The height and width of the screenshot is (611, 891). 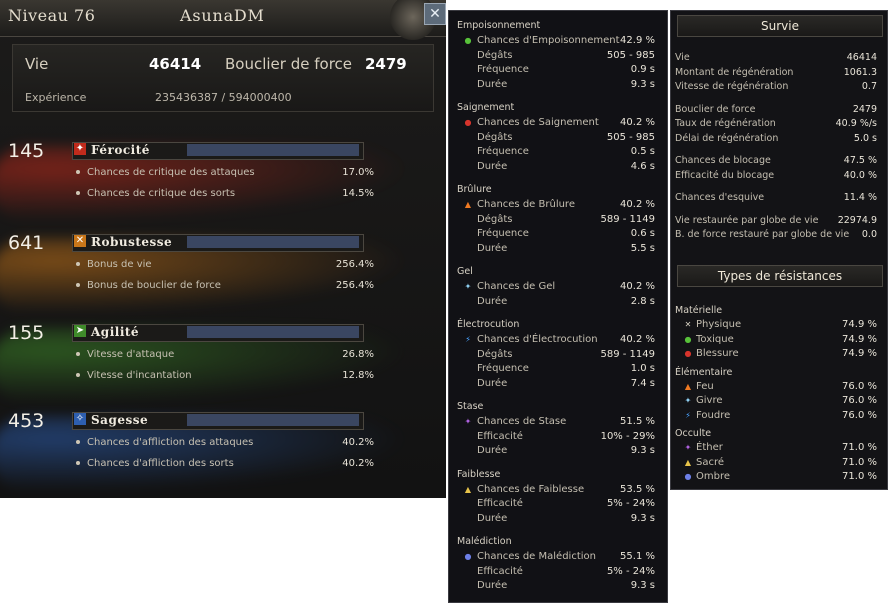 I want to click on affliction-heading: Électrocution, so click(x=488, y=324).